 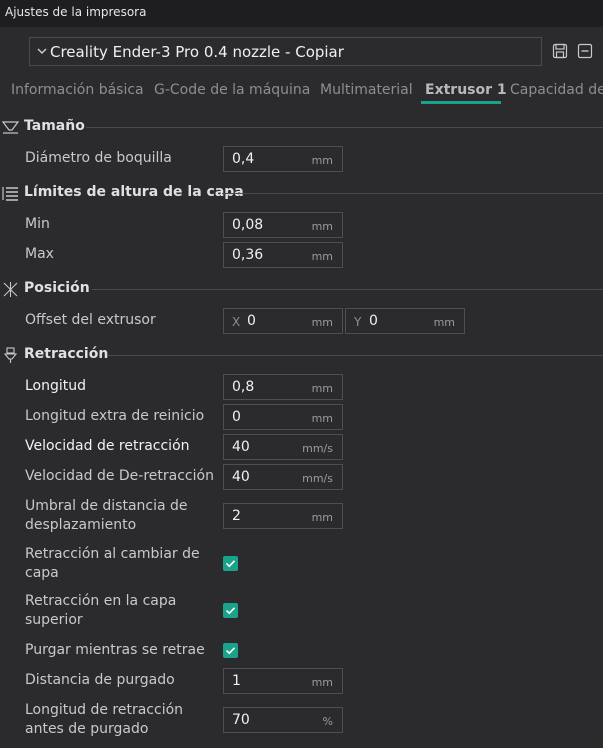 I want to click on field-value: 0,8, so click(x=243, y=387).